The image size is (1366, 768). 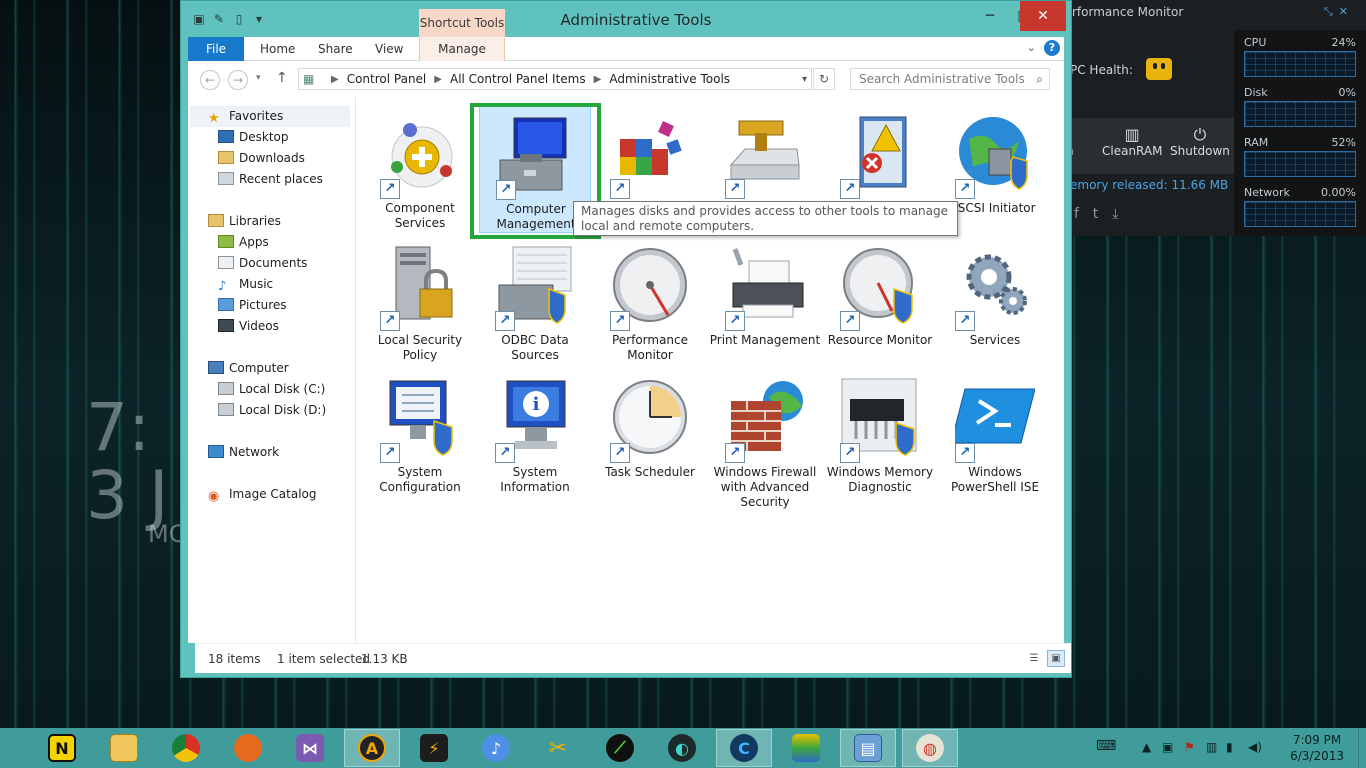 What do you see at coordinates (995, 433) in the screenshot?
I see `file-windows-powershell-ise: ↗ Windows PowerShell ISE` at bounding box center [995, 433].